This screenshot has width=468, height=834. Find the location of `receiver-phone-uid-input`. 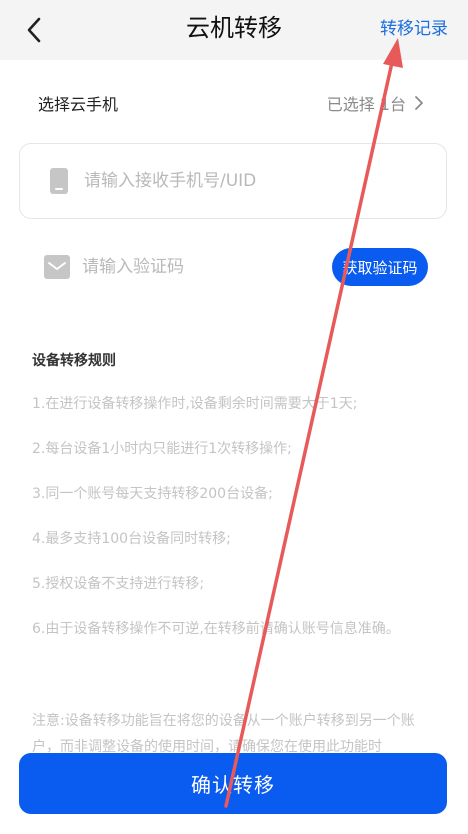

receiver-phone-uid-input is located at coordinates (244, 181).